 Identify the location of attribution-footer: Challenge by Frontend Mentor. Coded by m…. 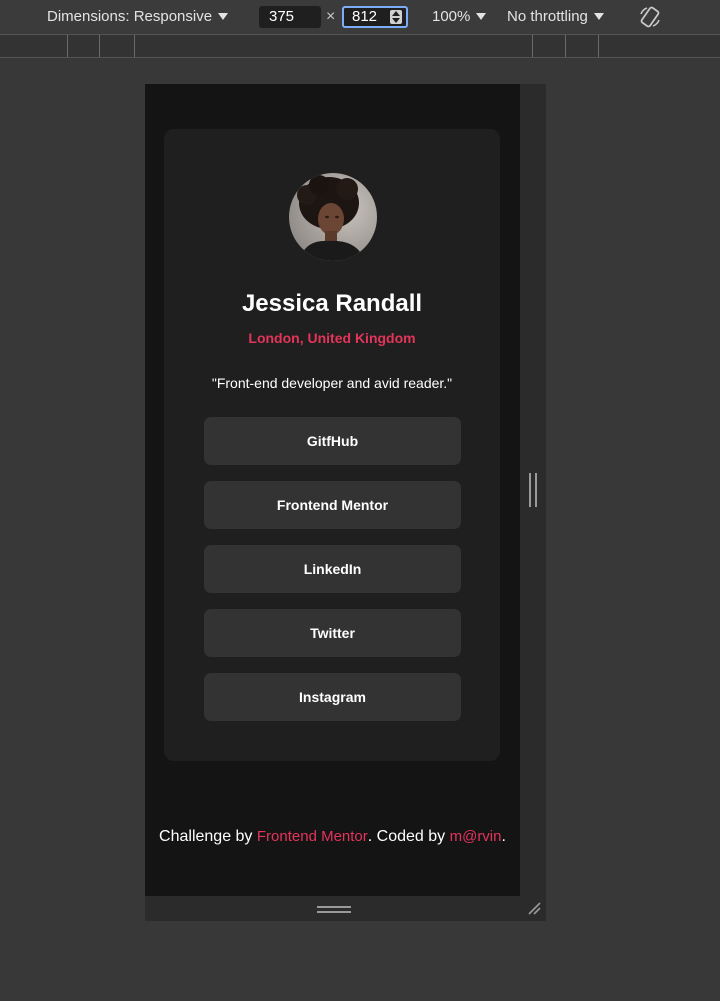
(332, 837).